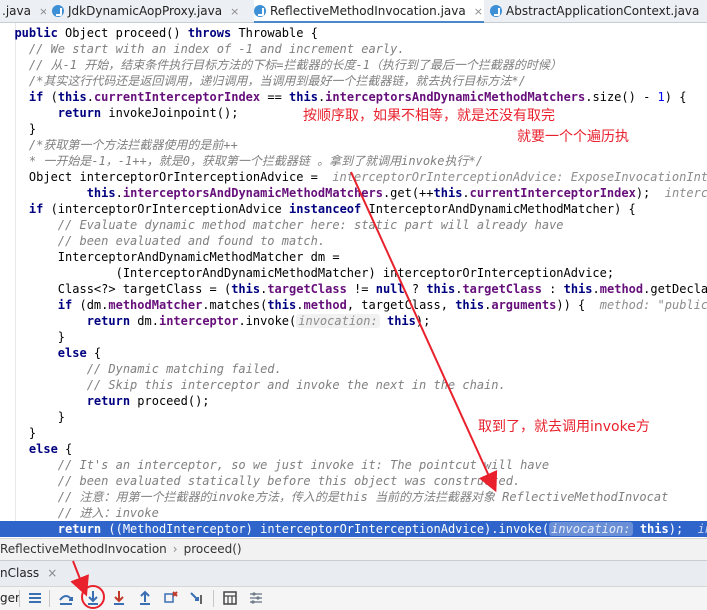 Image resolution: width=707 pixels, height=610 pixels. What do you see at coordinates (256, 598) in the screenshot?
I see `trace-settings-icon` at bounding box center [256, 598].